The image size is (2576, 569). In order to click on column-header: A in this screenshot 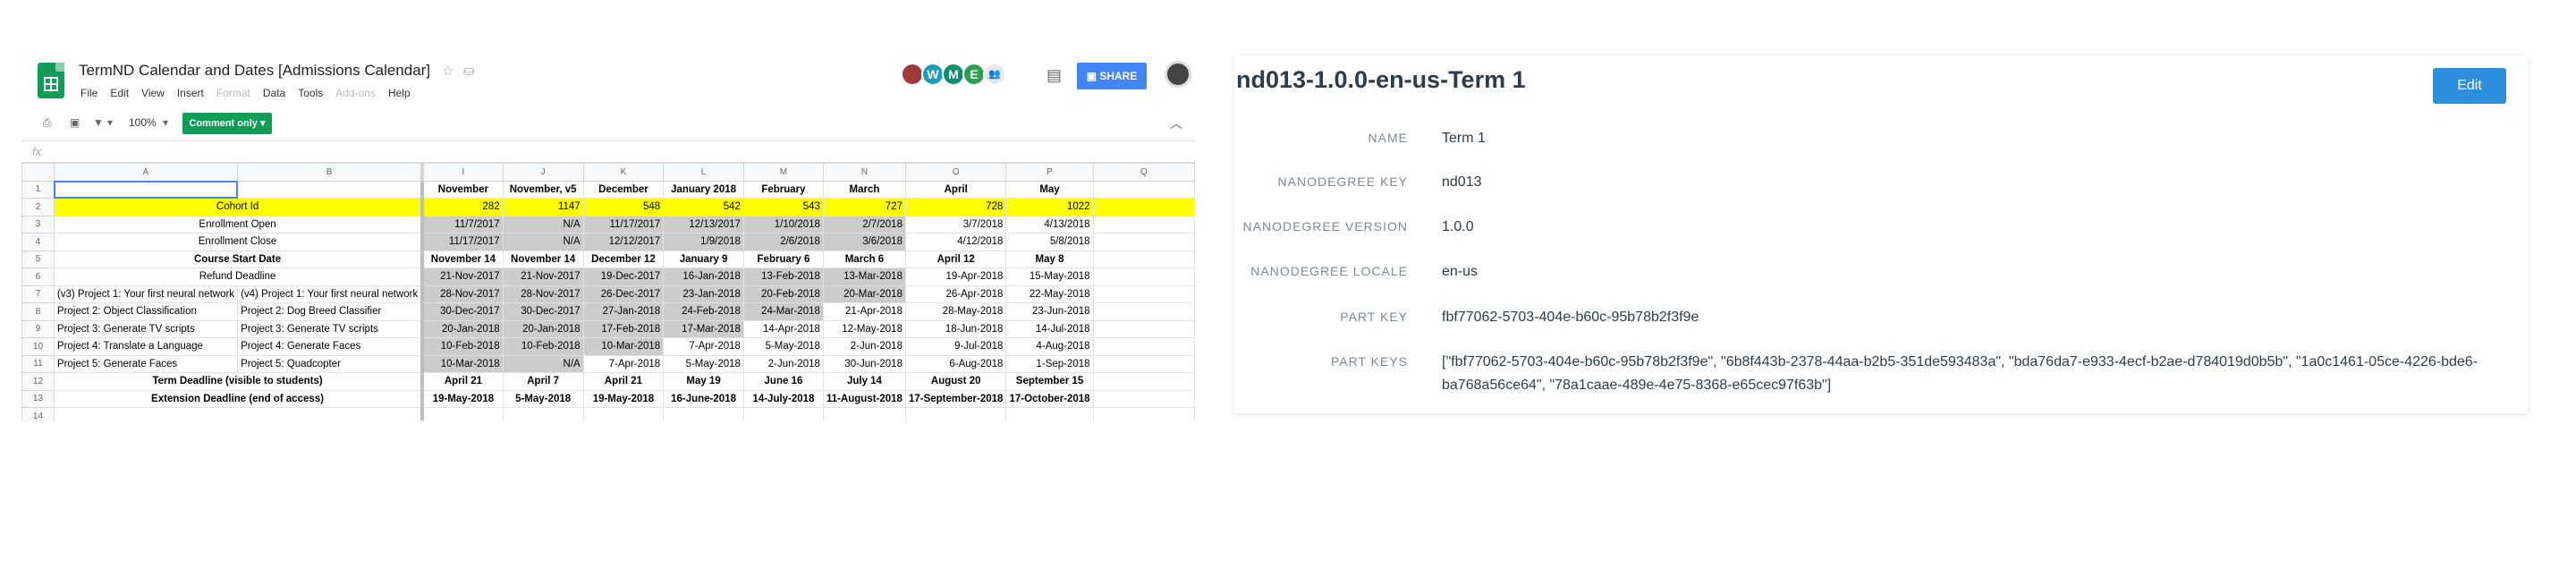, I will do `click(146, 172)`.